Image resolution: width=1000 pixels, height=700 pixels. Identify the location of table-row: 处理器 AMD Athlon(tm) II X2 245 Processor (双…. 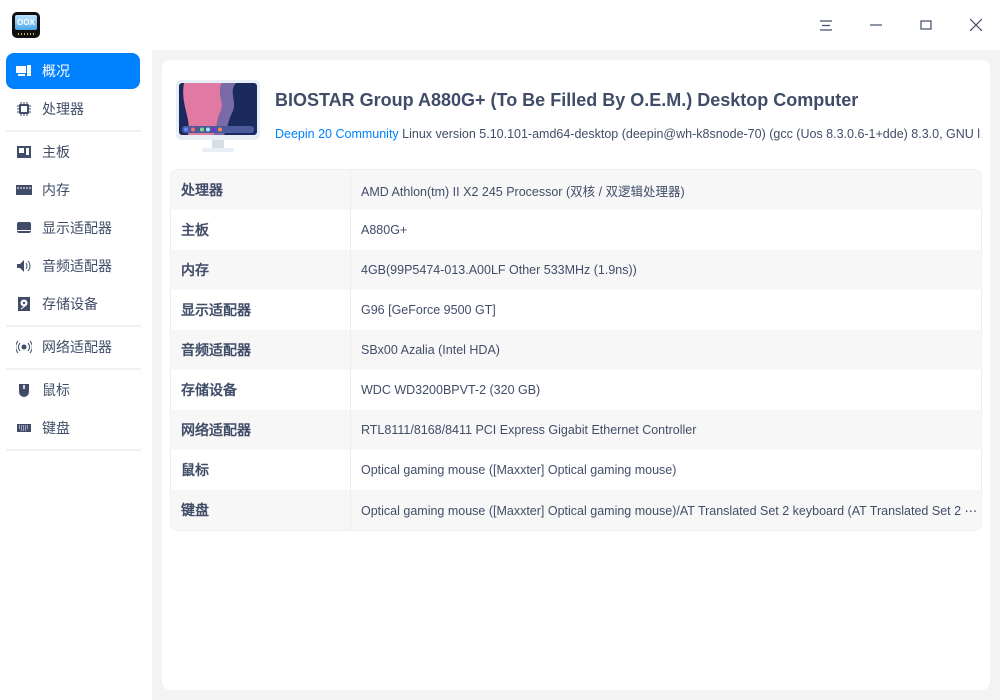
(576, 190).